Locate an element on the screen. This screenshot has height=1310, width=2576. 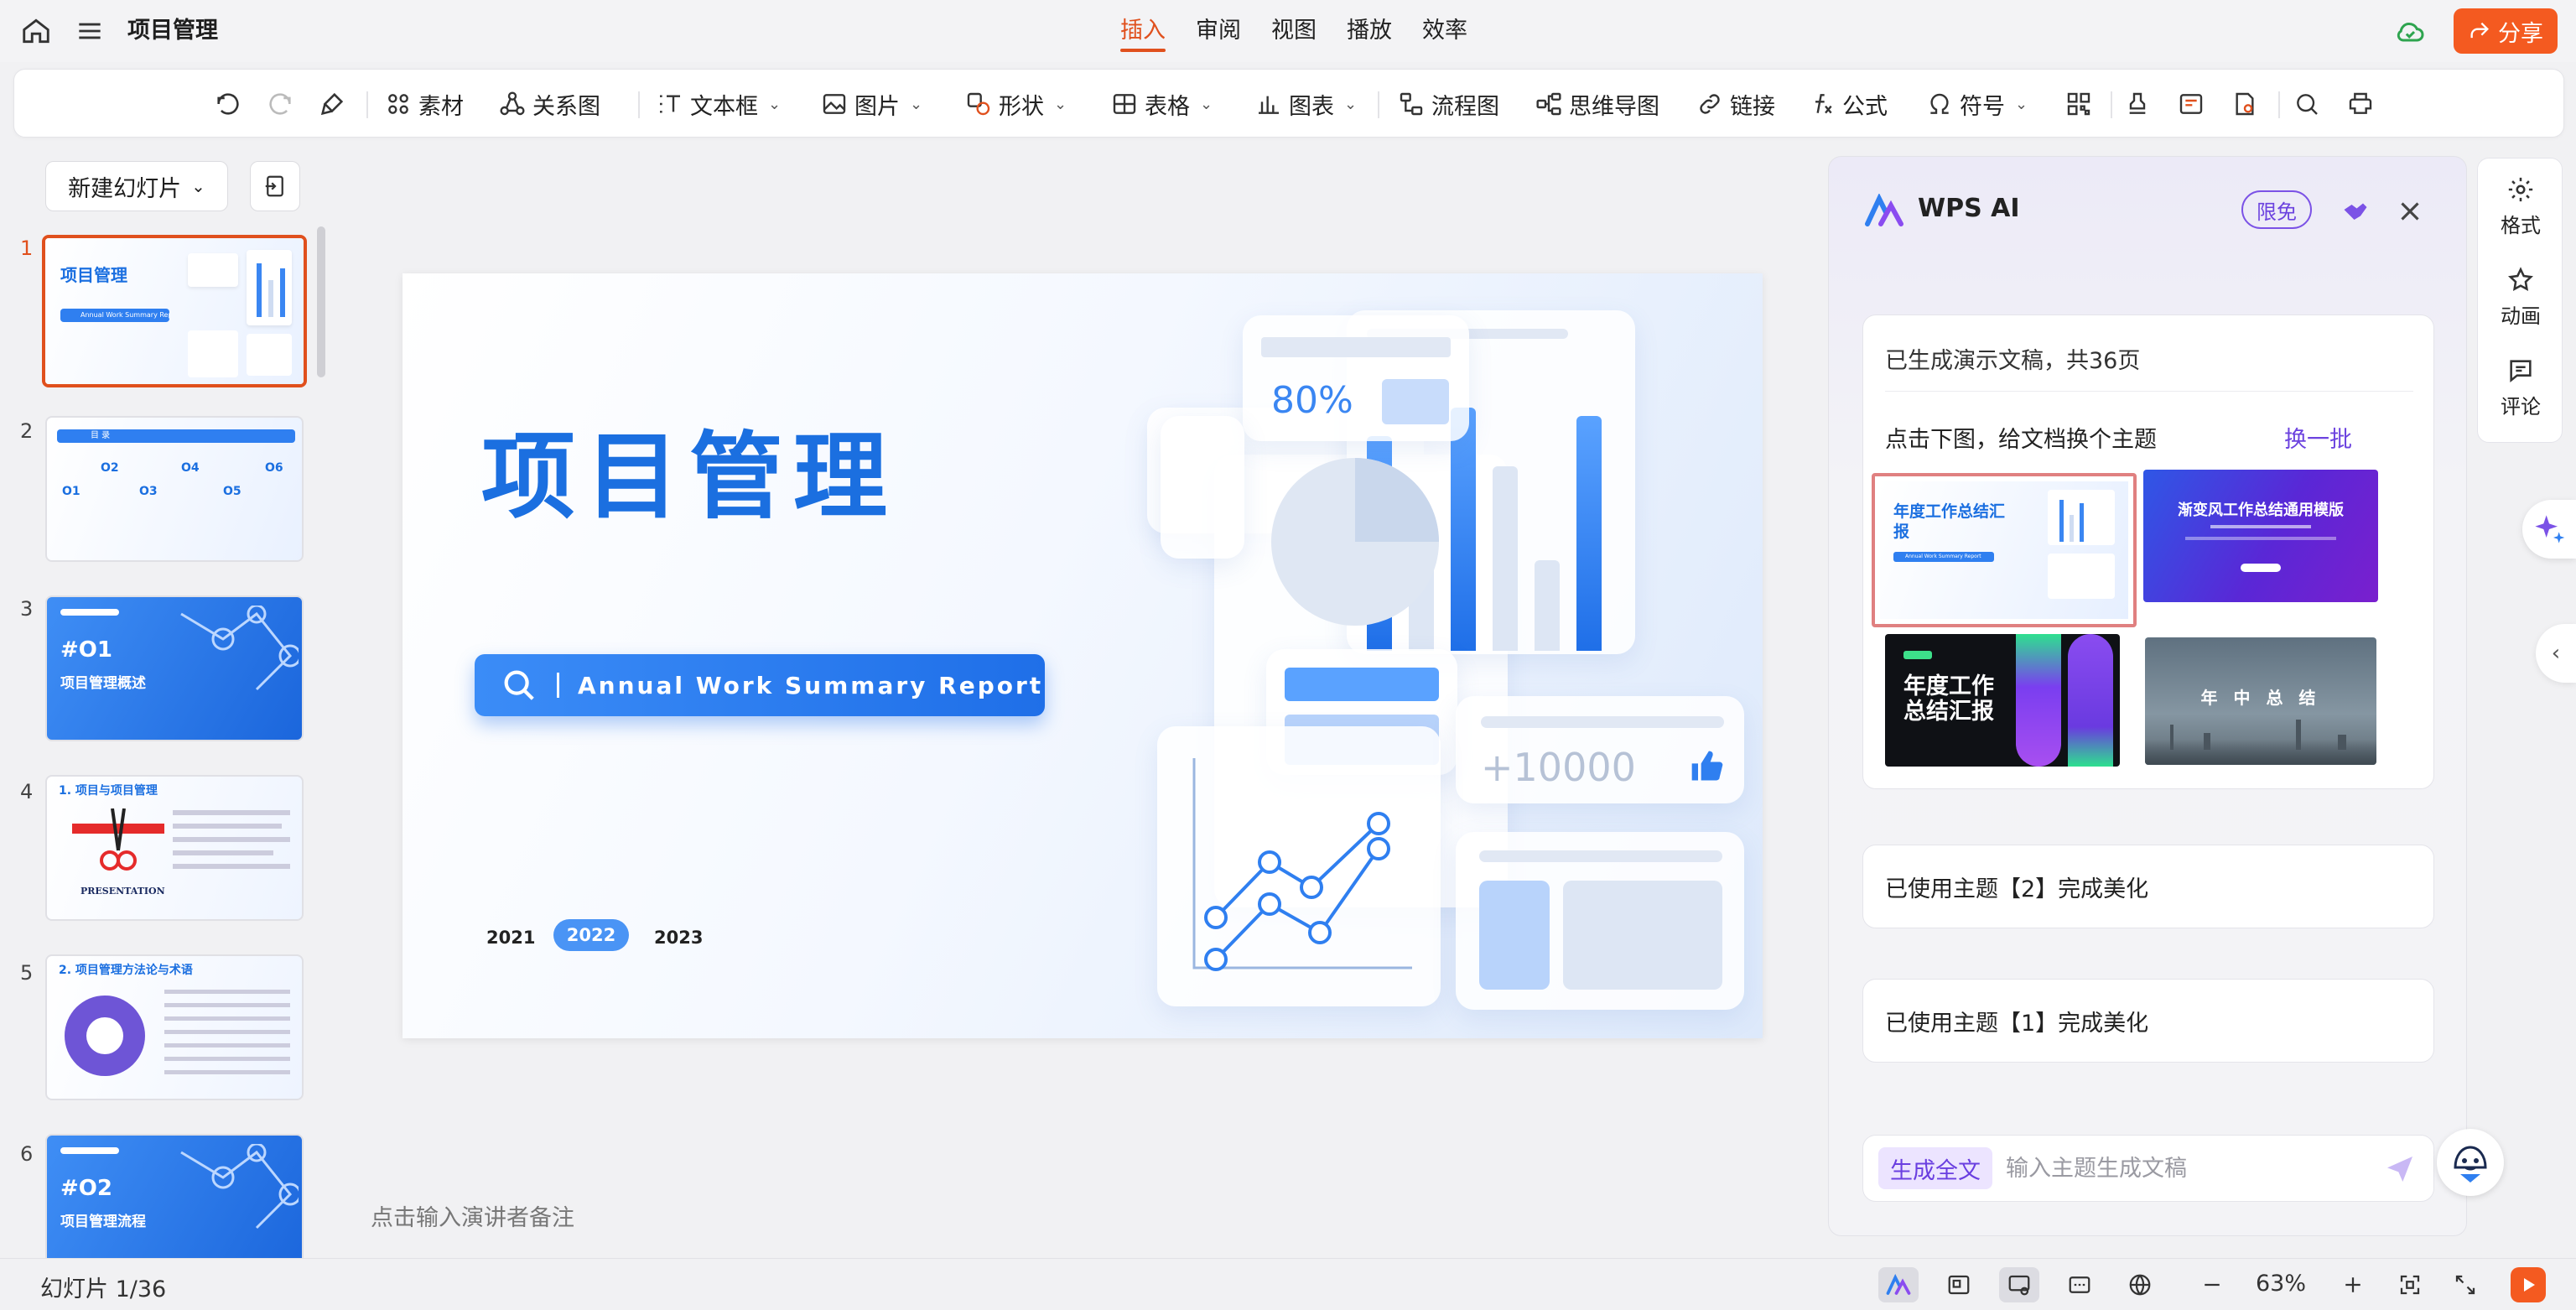
theme-option-2: 渐变风工作总结通用模版 is located at coordinates (2260, 536).